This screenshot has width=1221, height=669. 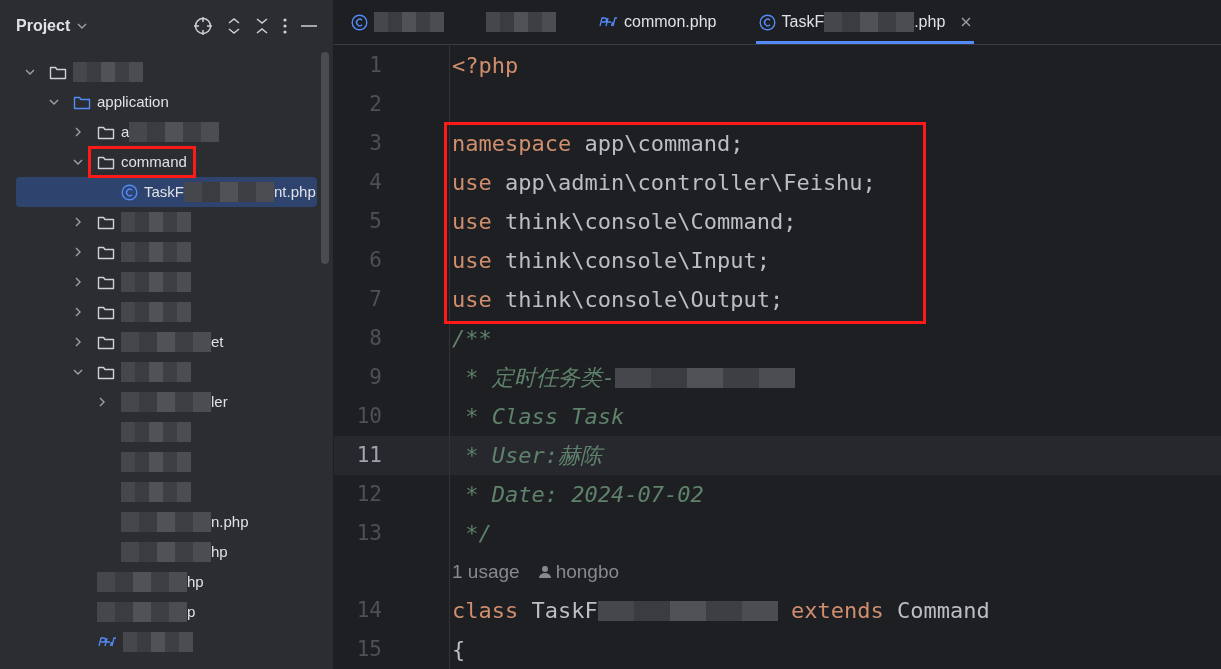 I want to click on tree-item: ler, so click(x=166, y=402).